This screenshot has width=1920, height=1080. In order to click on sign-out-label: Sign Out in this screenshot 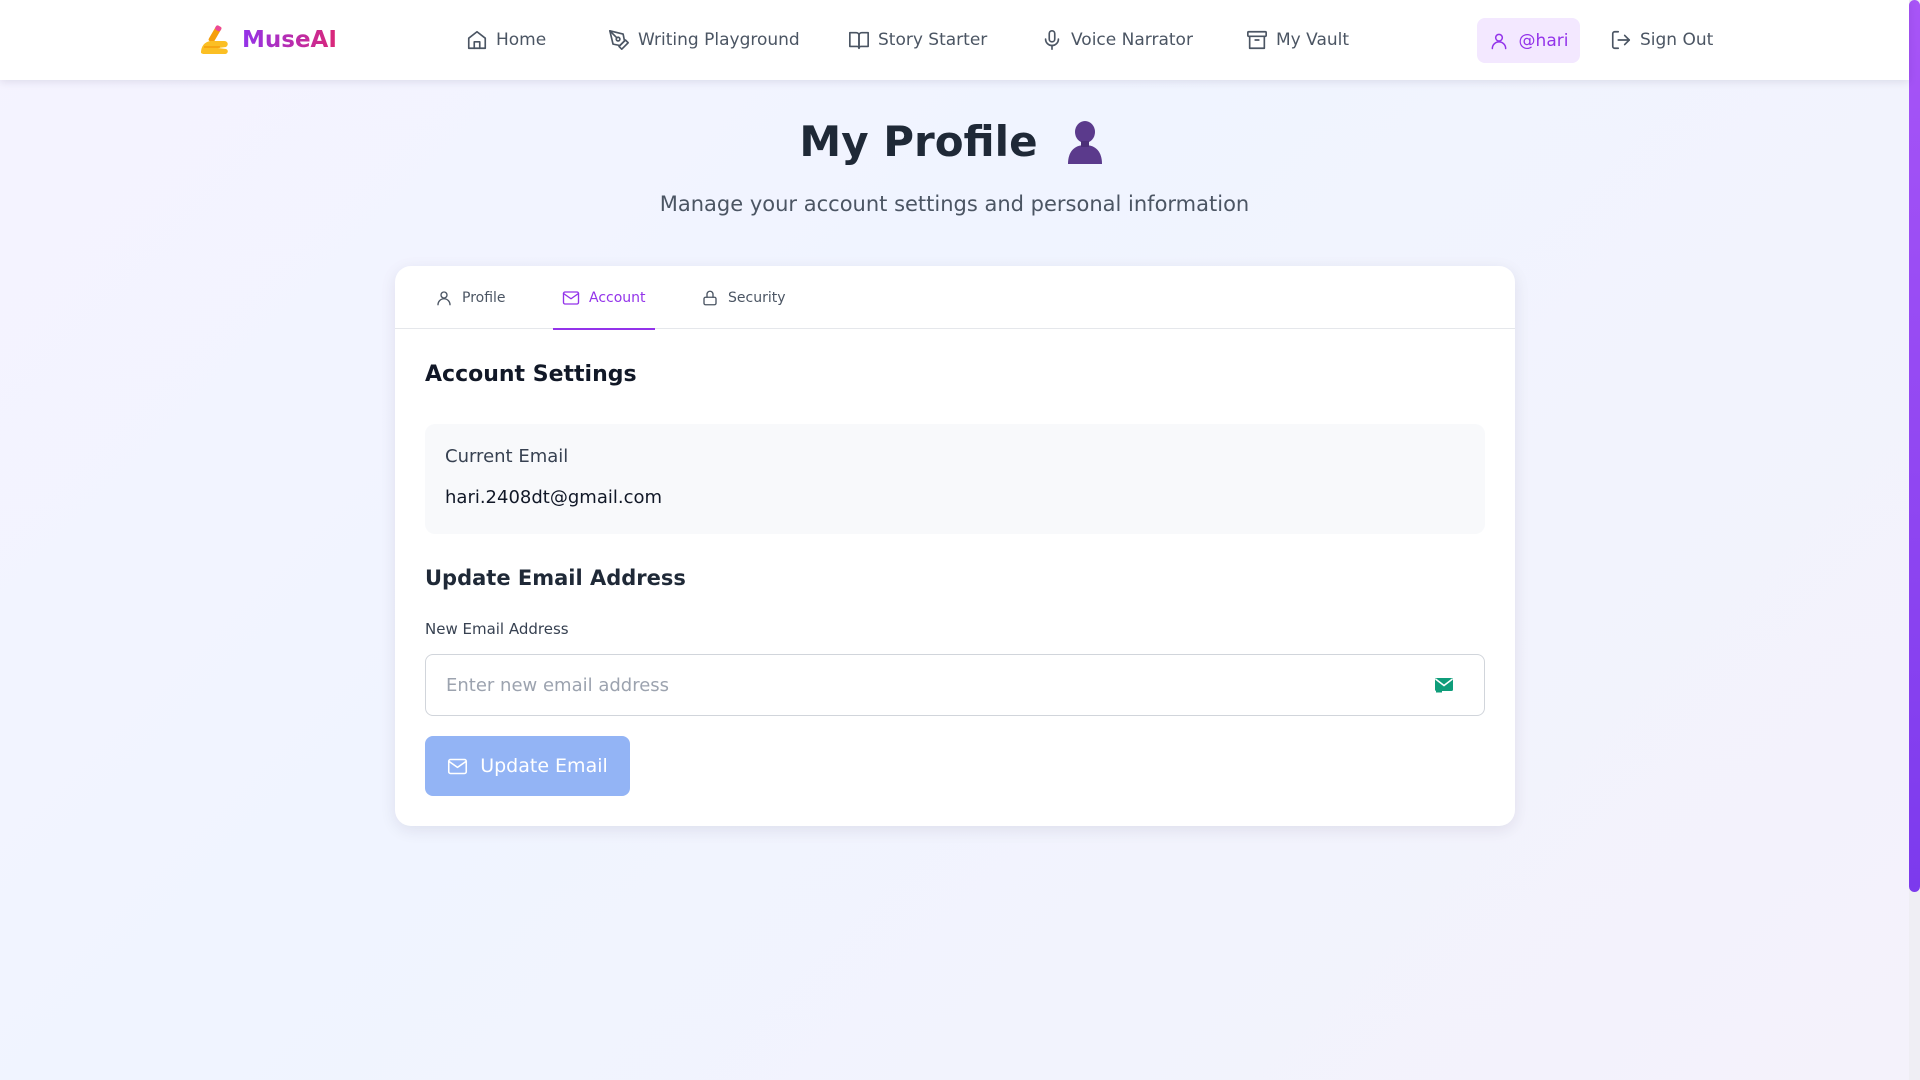, I will do `click(1677, 40)`.